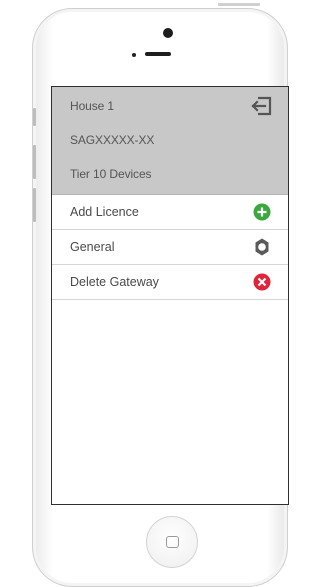 This screenshot has width=320, height=587. I want to click on mute-switch, so click(34, 117).